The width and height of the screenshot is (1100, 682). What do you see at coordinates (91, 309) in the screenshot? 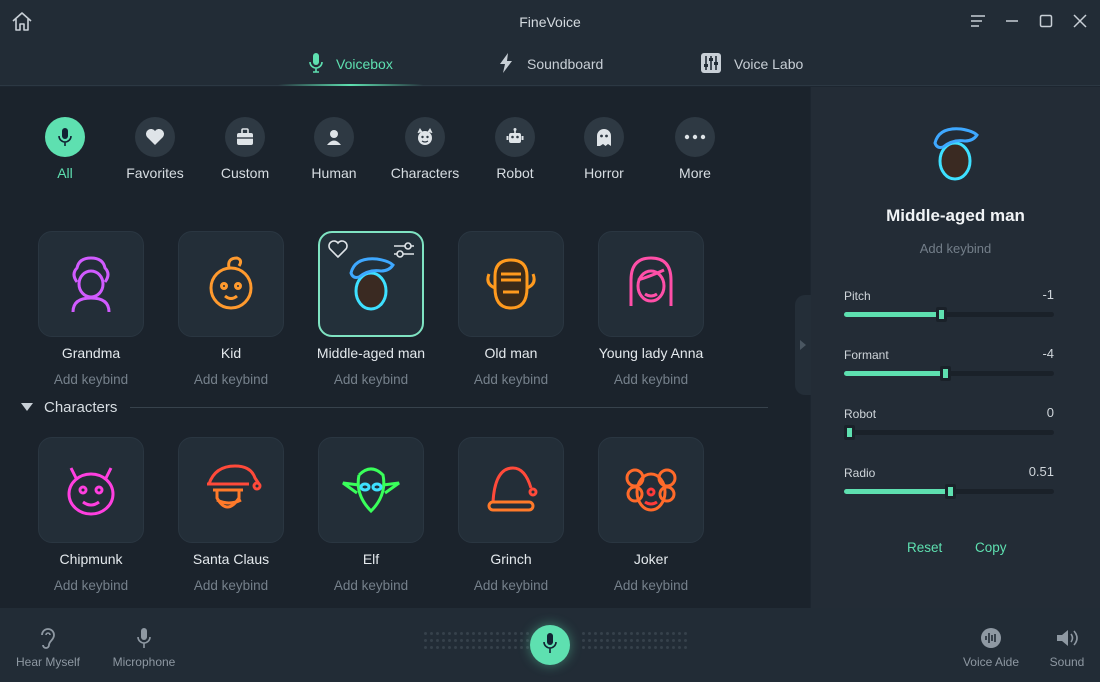
I see `voice-card-grandma: Grandma Add keybind` at bounding box center [91, 309].